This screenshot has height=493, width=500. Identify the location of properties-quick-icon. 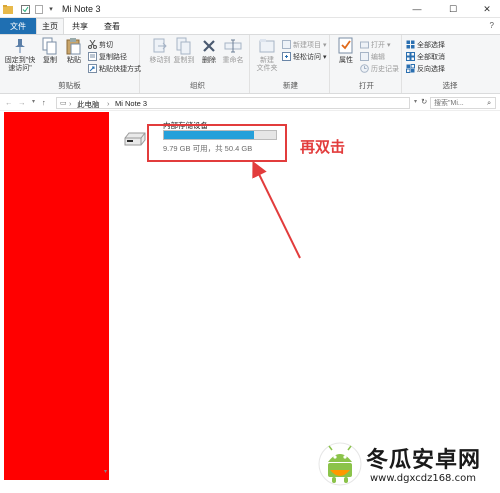
(25, 9).